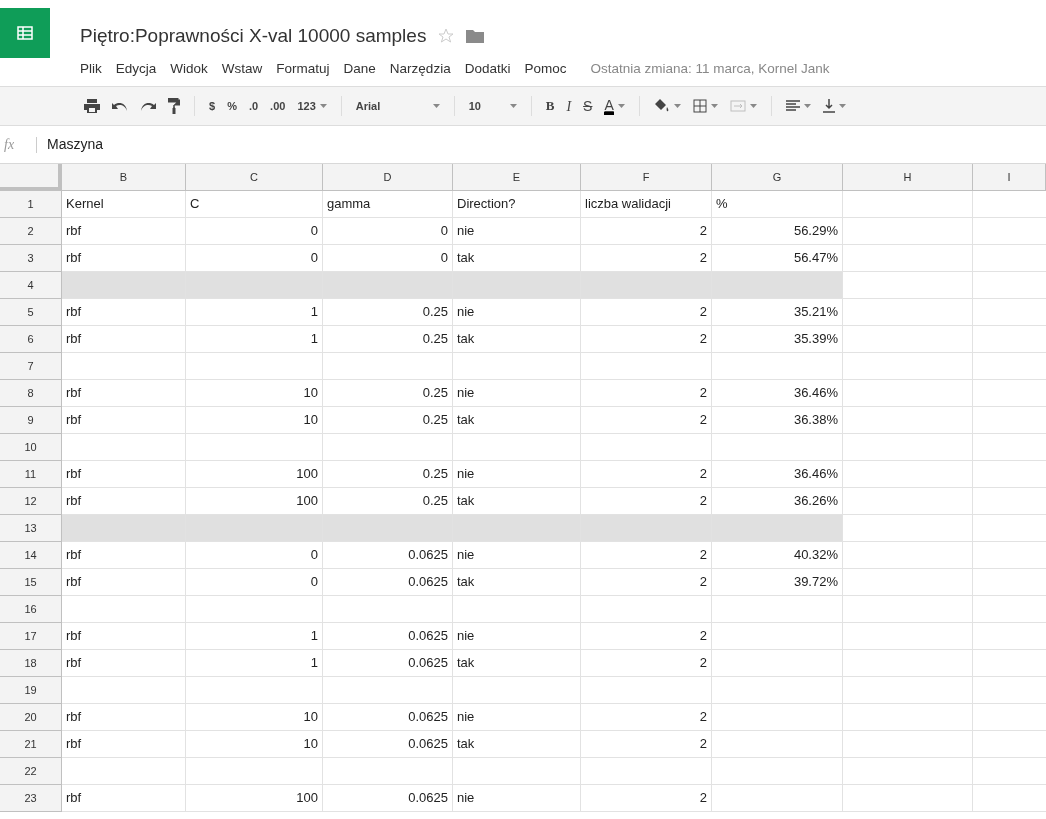 Image resolution: width=1046 pixels, height=819 pixels. What do you see at coordinates (31, 285) in the screenshot?
I see `row-header: 4` at bounding box center [31, 285].